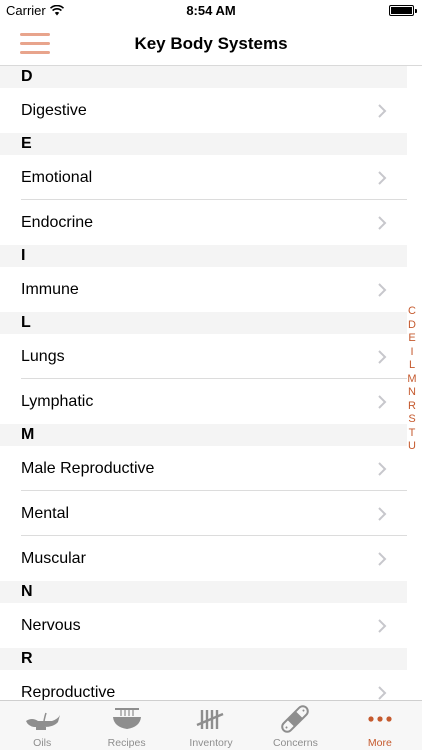 The image size is (422, 750). Describe the element at coordinates (203, 177) in the screenshot. I see `list-item: Emotional` at that location.